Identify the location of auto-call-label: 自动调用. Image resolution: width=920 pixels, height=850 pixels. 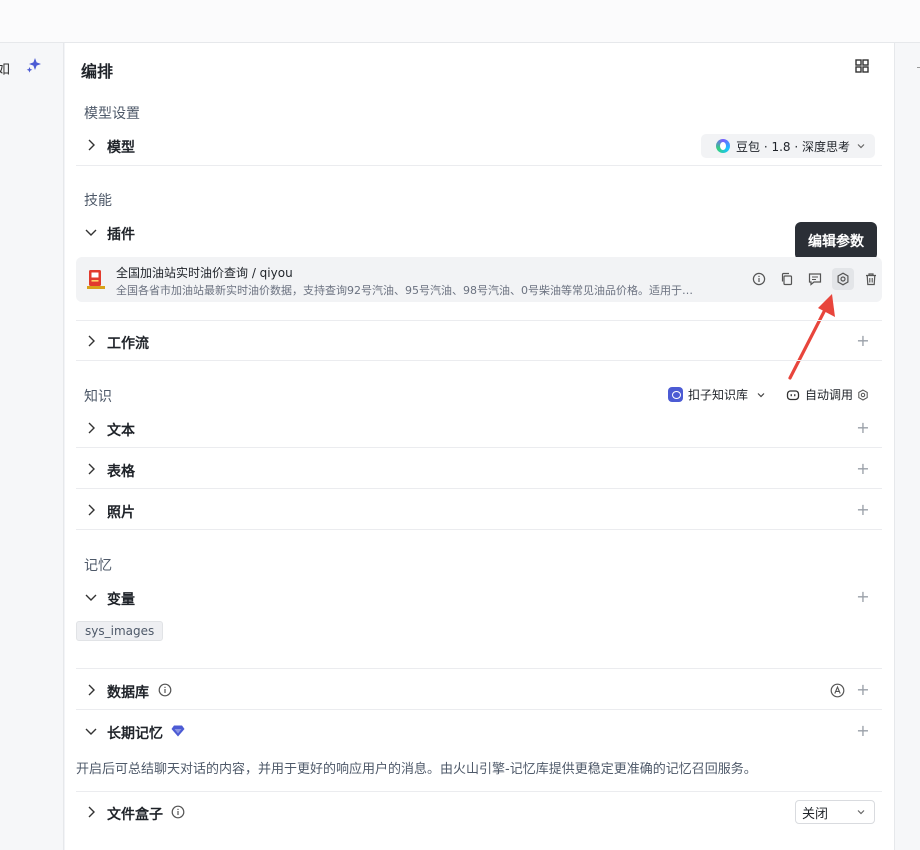
(829, 395).